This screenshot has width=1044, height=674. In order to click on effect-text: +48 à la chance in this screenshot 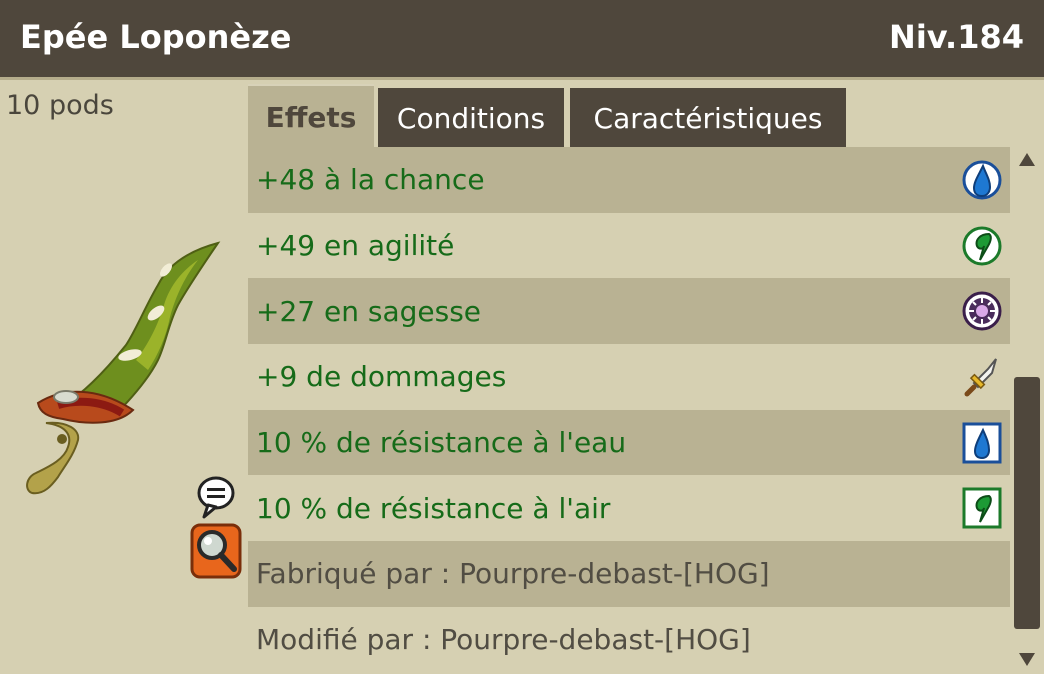, I will do `click(370, 180)`.